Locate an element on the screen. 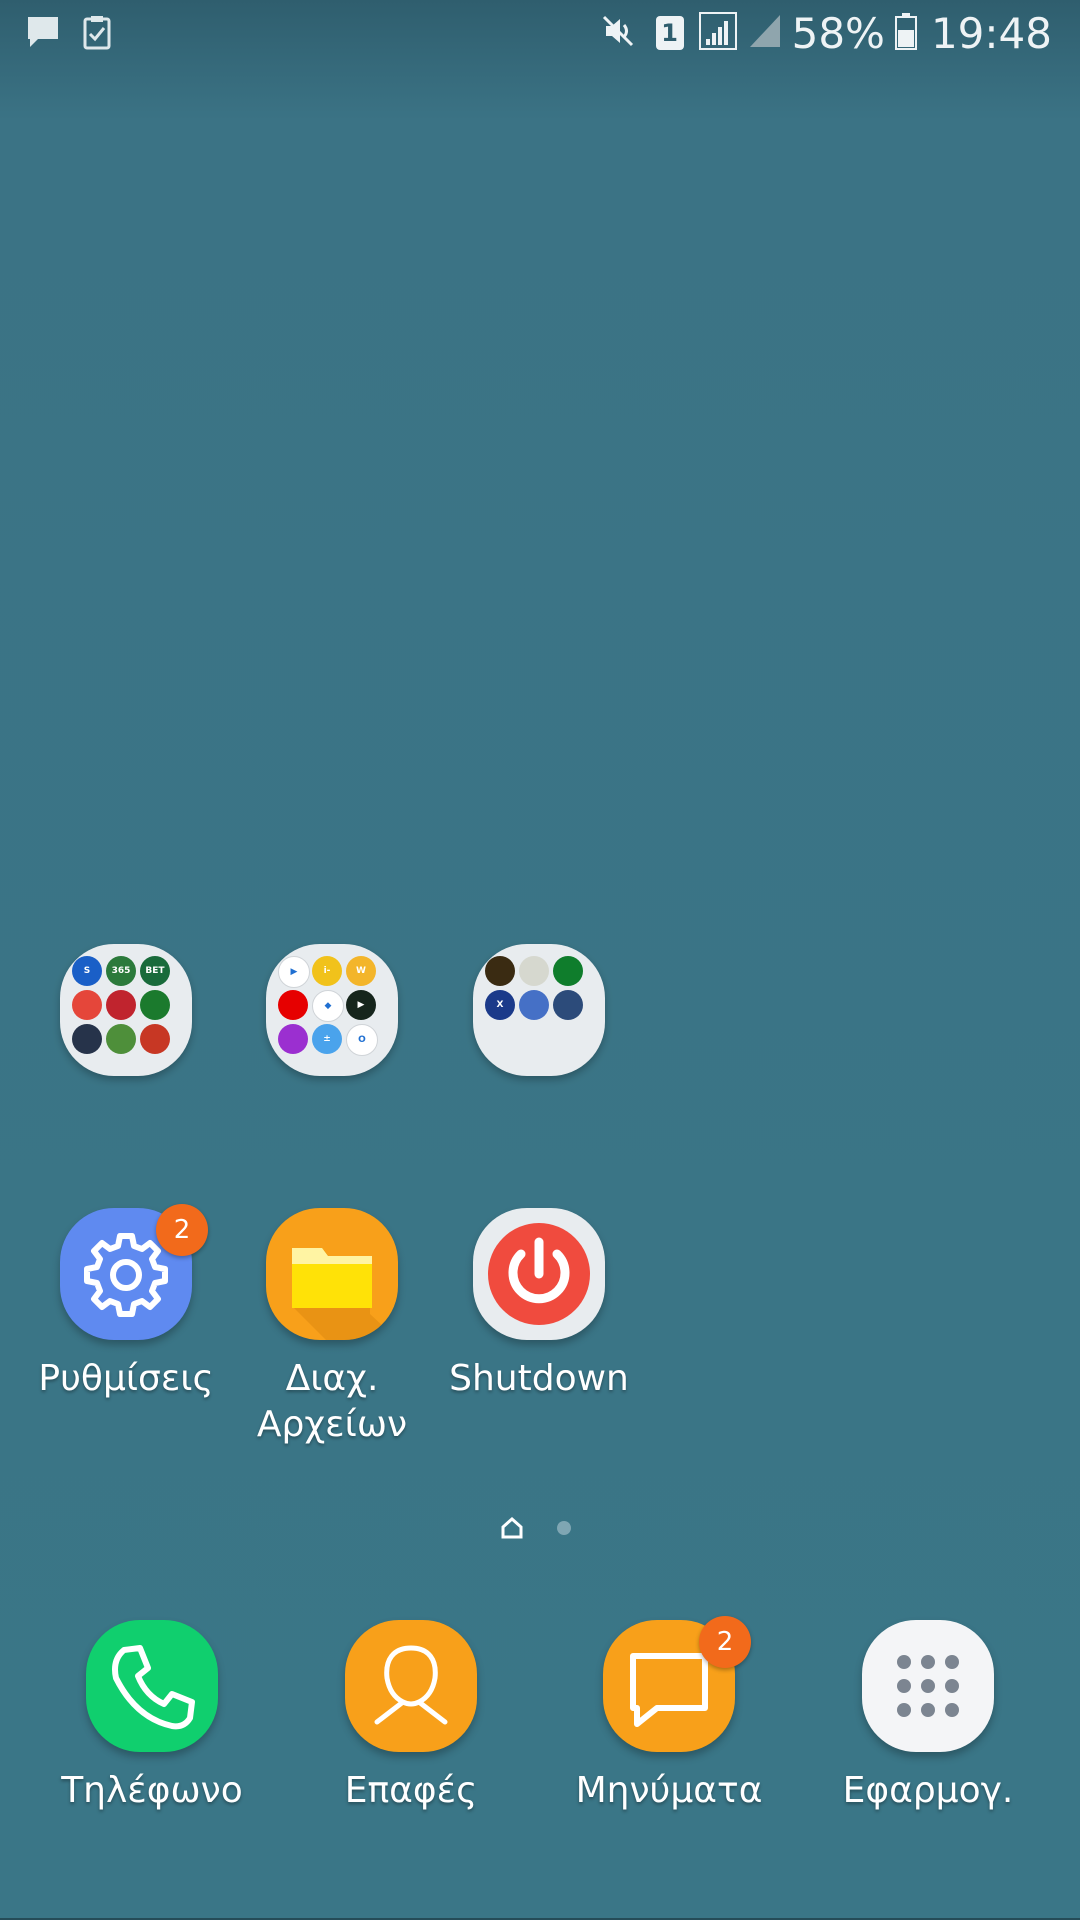 The height and width of the screenshot is (1920, 1080). signal-icon is located at coordinates (718, 33).